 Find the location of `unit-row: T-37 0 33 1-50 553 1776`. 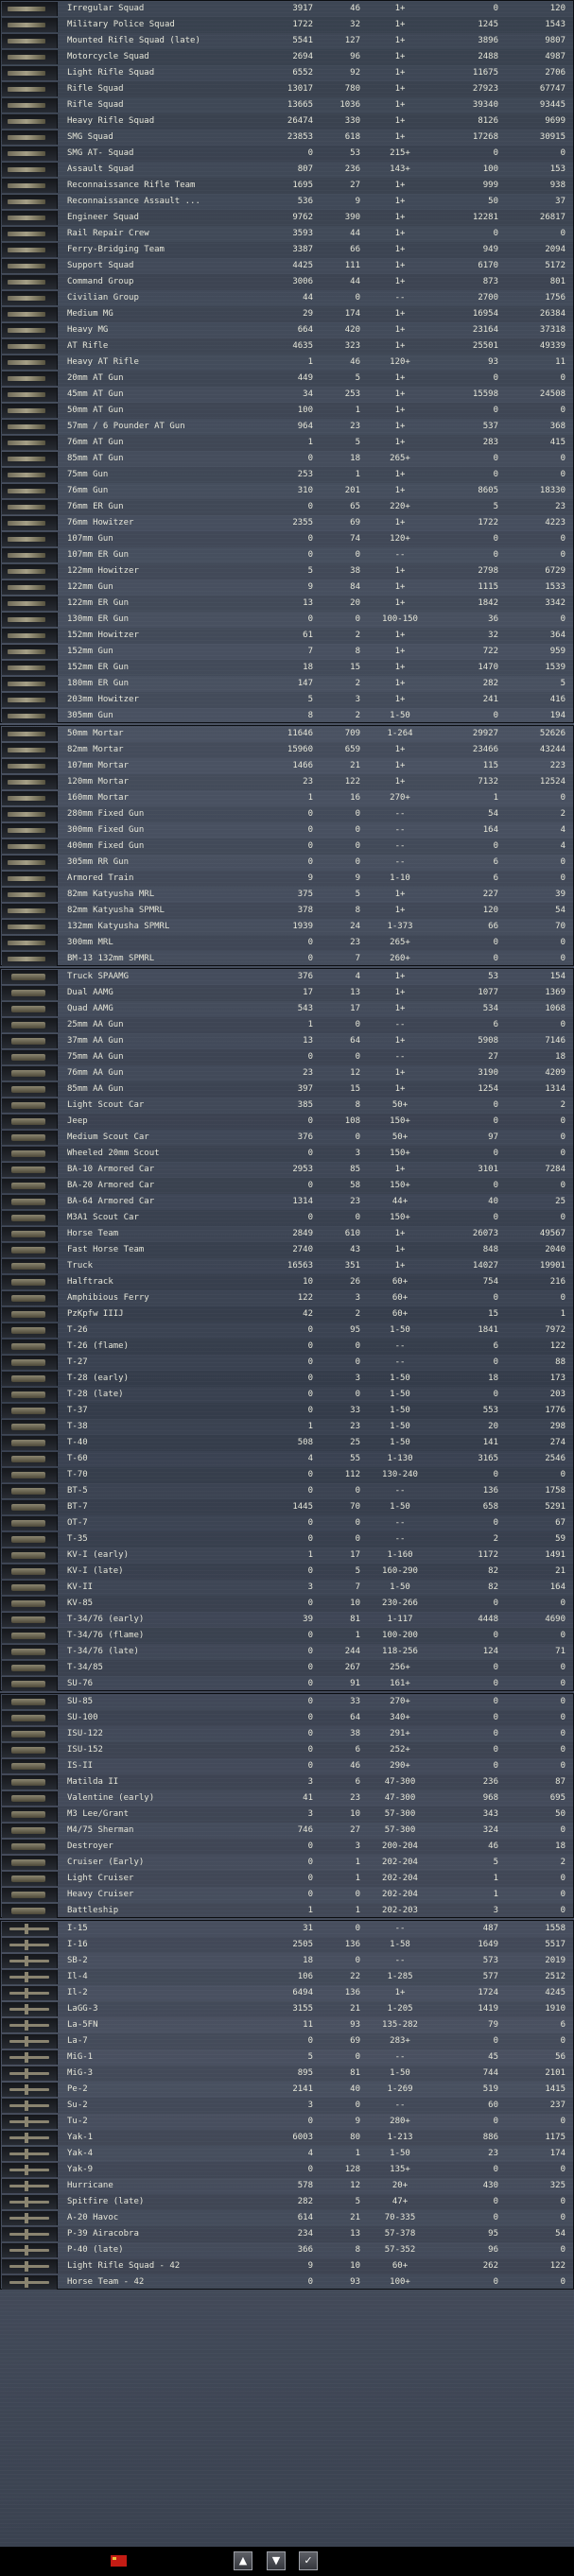

unit-row: T-37 0 33 1-50 553 1776 is located at coordinates (288, 1411).